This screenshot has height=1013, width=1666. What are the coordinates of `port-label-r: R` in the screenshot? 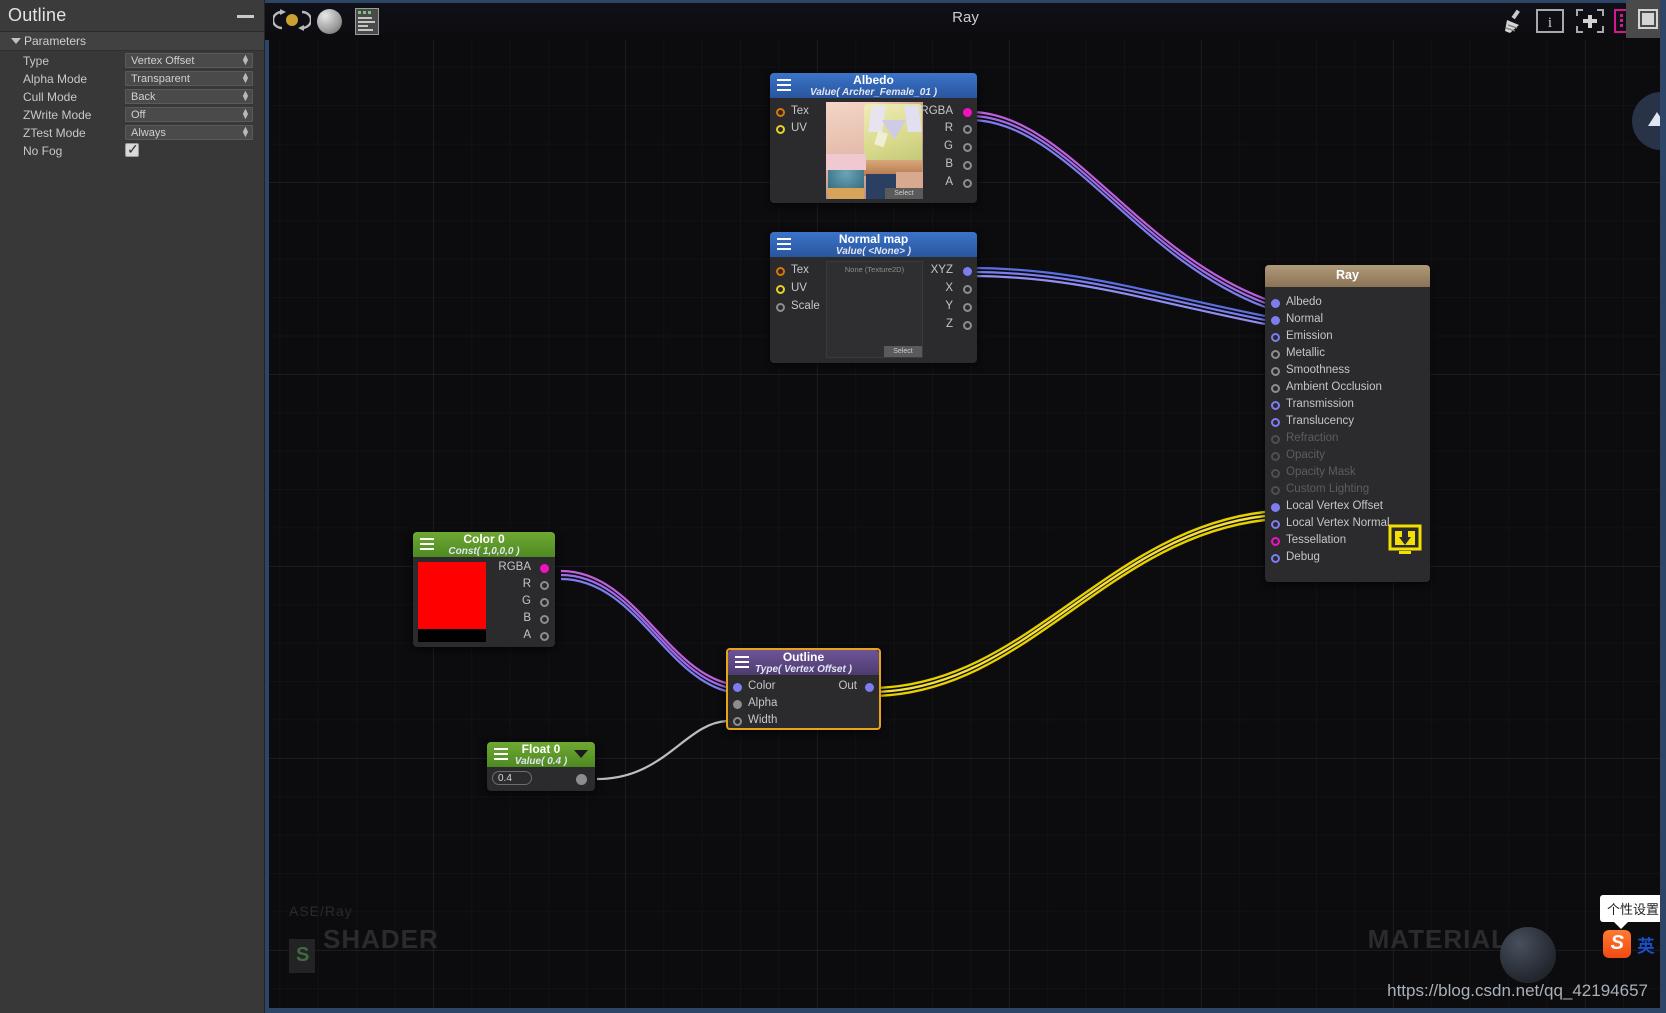 It's located at (526, 584).